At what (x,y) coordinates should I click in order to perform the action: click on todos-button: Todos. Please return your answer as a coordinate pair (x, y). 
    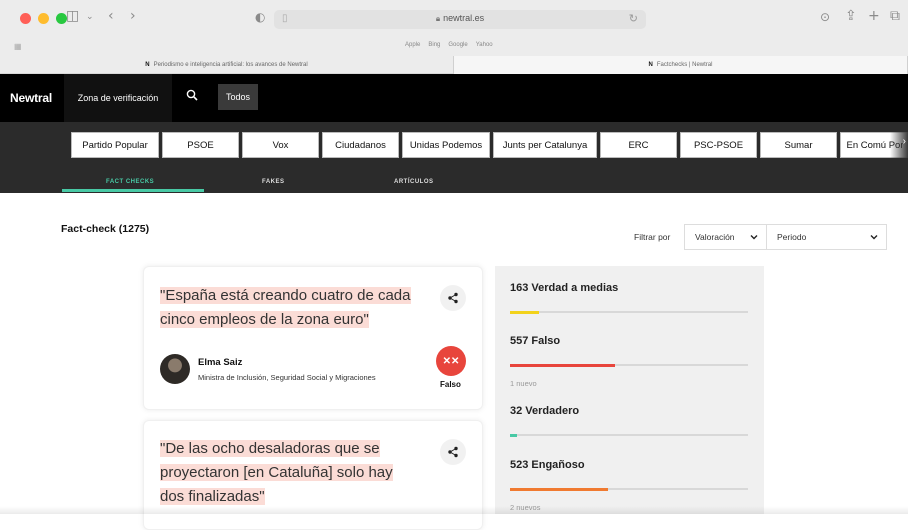
    Looking at the image, I should click on (238, 97).